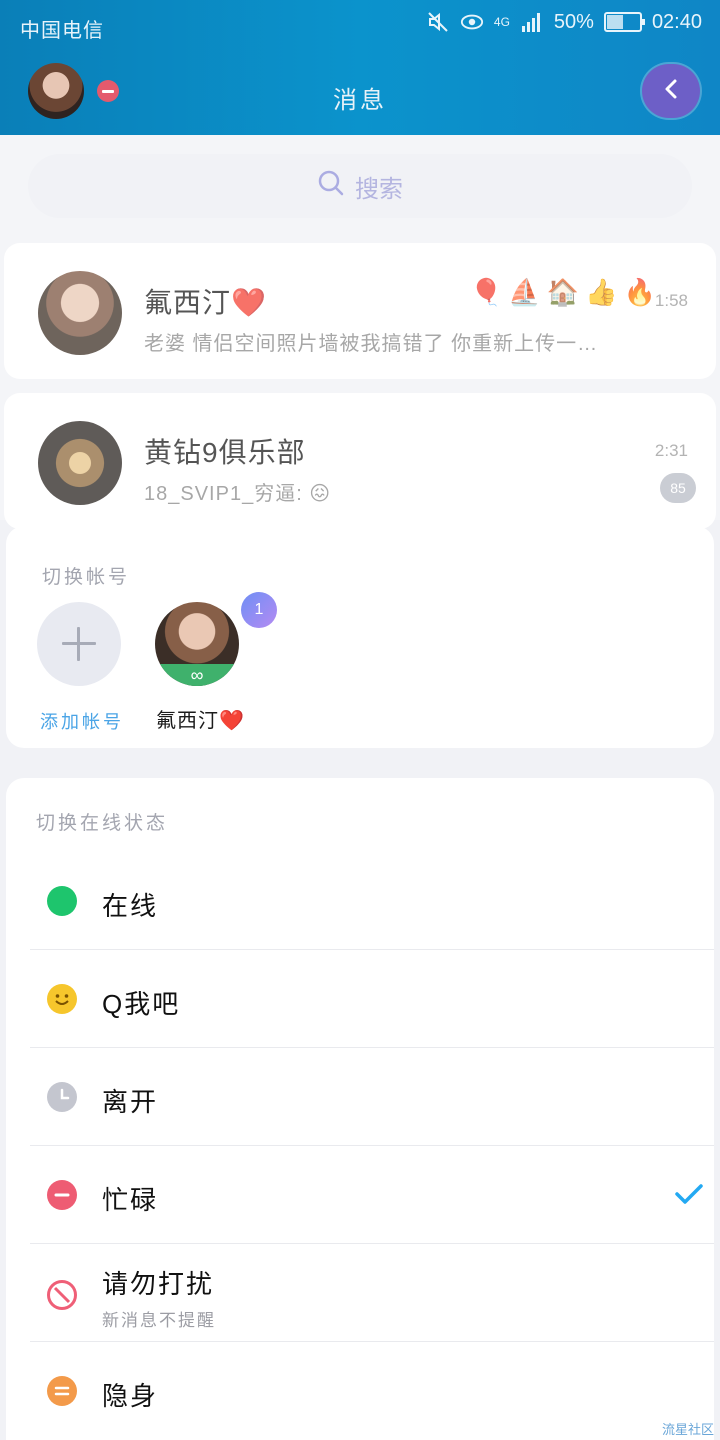 The image size is (720, 1440). What do you see at coordinates (372, 1097) in the screenshot?
I see `status-option-away: 离开` at bounding box center [372, 1097].